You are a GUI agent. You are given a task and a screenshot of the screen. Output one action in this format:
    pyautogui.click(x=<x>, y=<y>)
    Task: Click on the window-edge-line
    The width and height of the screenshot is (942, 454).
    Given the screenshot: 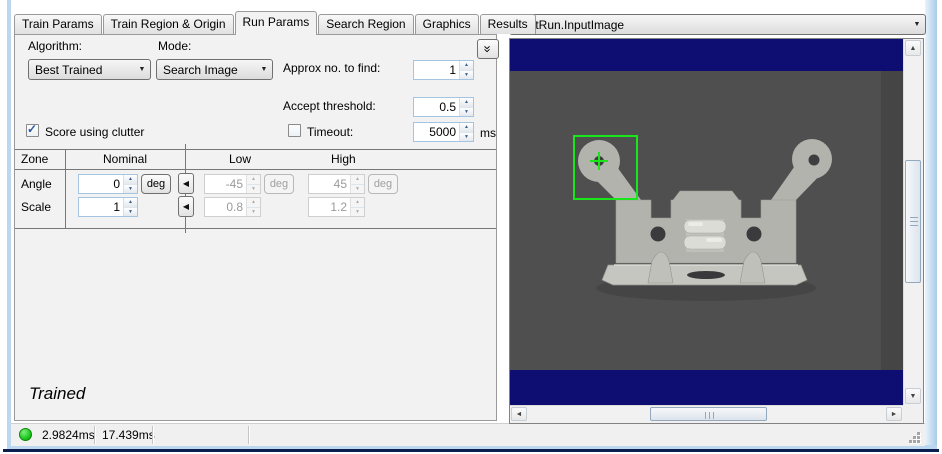 What is the action you would take?
    pyautogui.click(x=471, y=450)
    